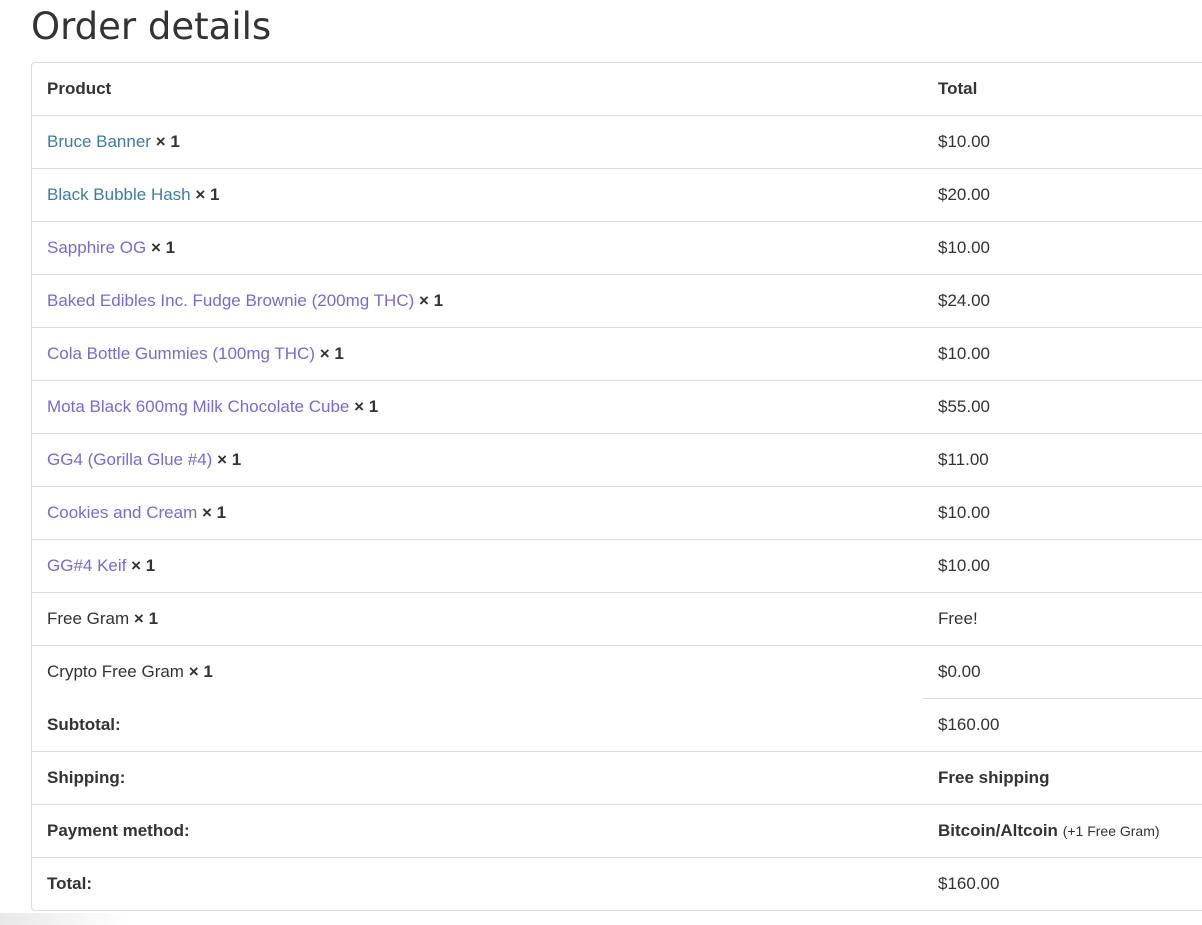  I want to click on product-name: Cola Bottle Gummies (100mg THC), so click(181, 353).